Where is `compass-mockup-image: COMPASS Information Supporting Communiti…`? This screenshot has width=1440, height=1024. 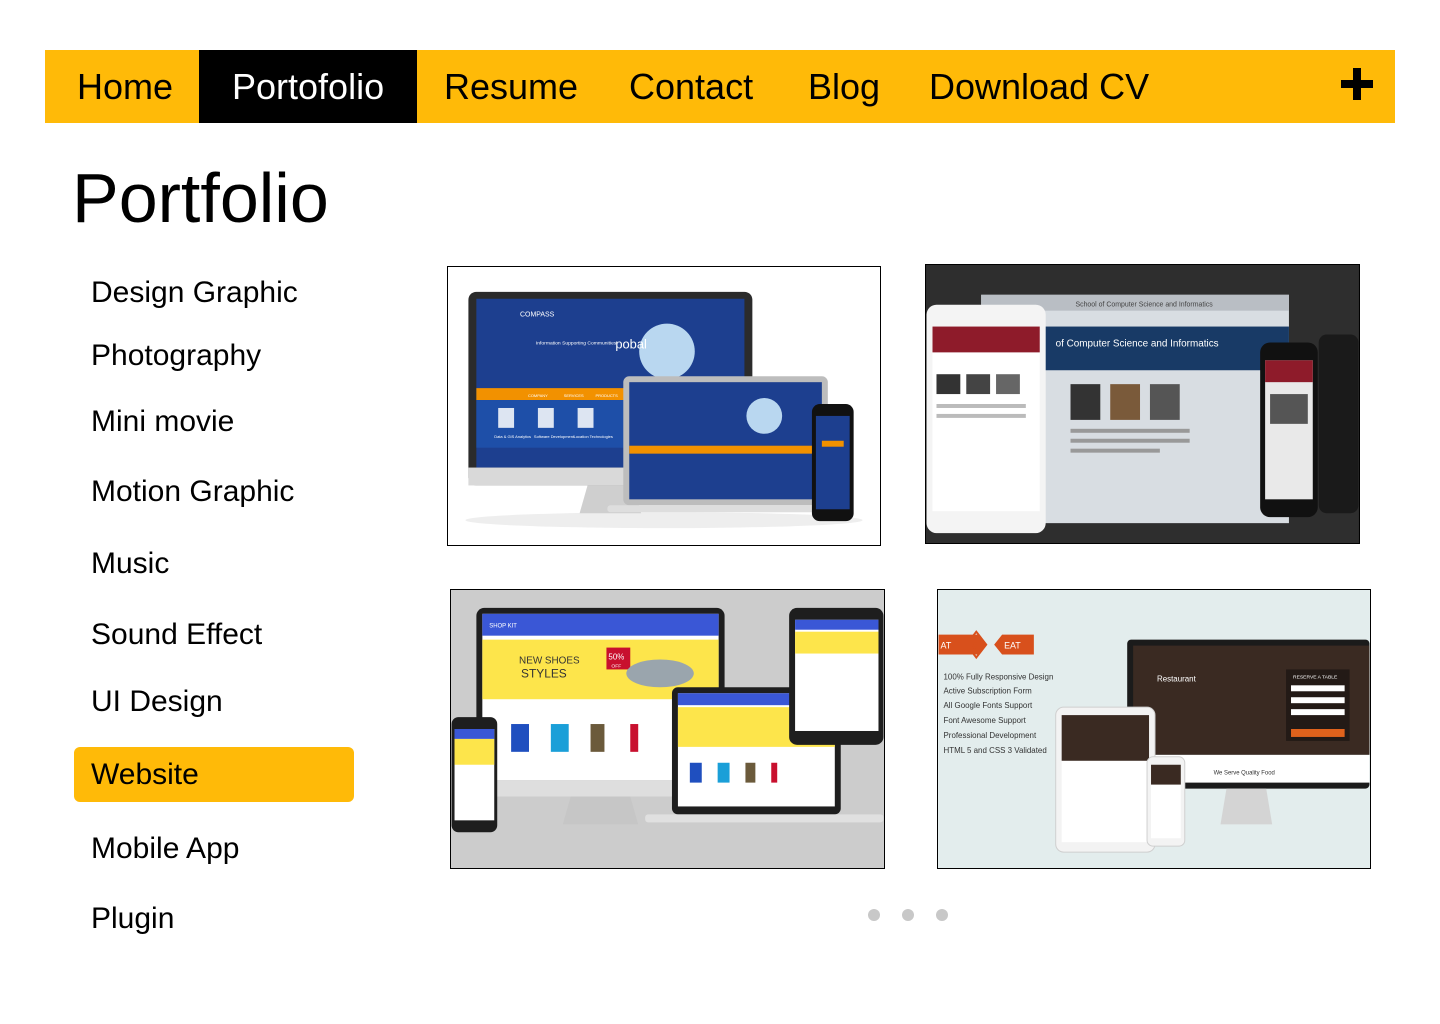
compass-mockup-image: COMPASS Information Supporting Communiti… is located at coordinates (664, 410).